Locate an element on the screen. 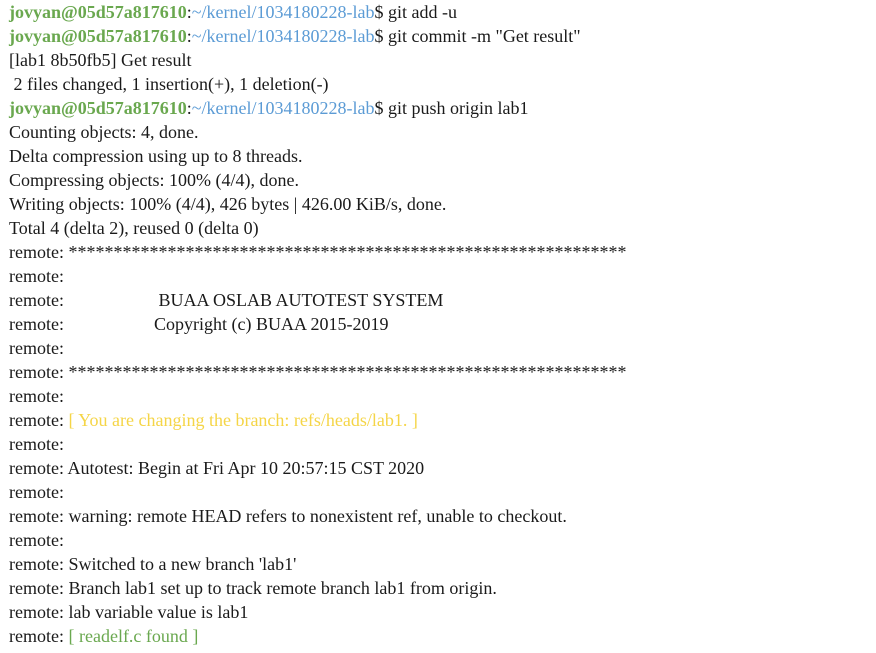 This screenshot has width=876, height=653. terminal-line: remote: Copyright (c) BUAA 2015-2019 is located at coordinates (439, 324).